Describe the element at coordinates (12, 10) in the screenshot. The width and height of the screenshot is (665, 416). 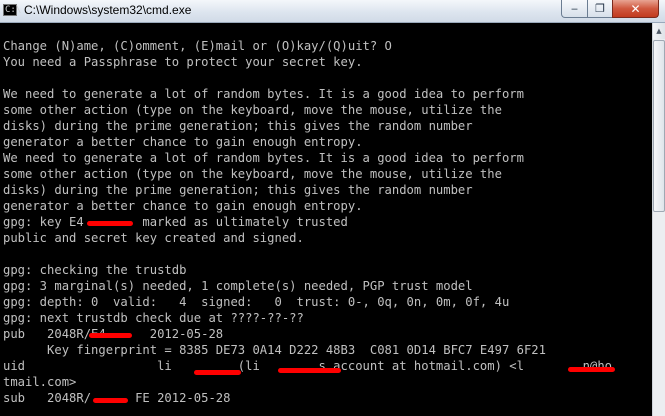
I see `cmd-icon: C:\` at that location.